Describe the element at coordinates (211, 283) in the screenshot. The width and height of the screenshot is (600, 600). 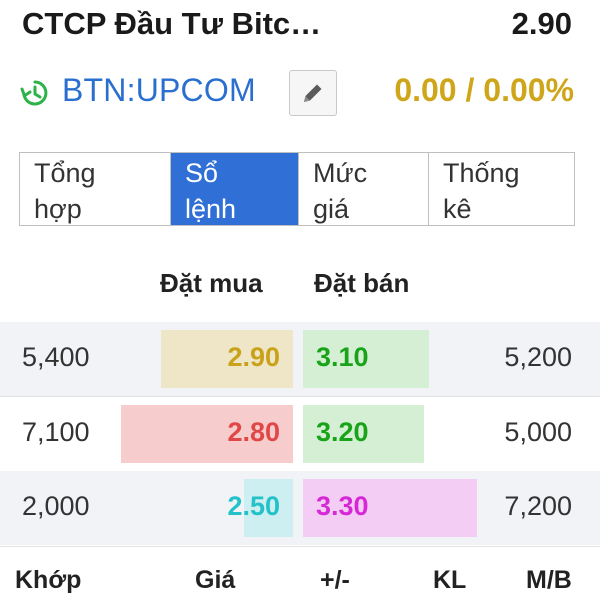
I see `buy-header: Đặt mua` at that location.